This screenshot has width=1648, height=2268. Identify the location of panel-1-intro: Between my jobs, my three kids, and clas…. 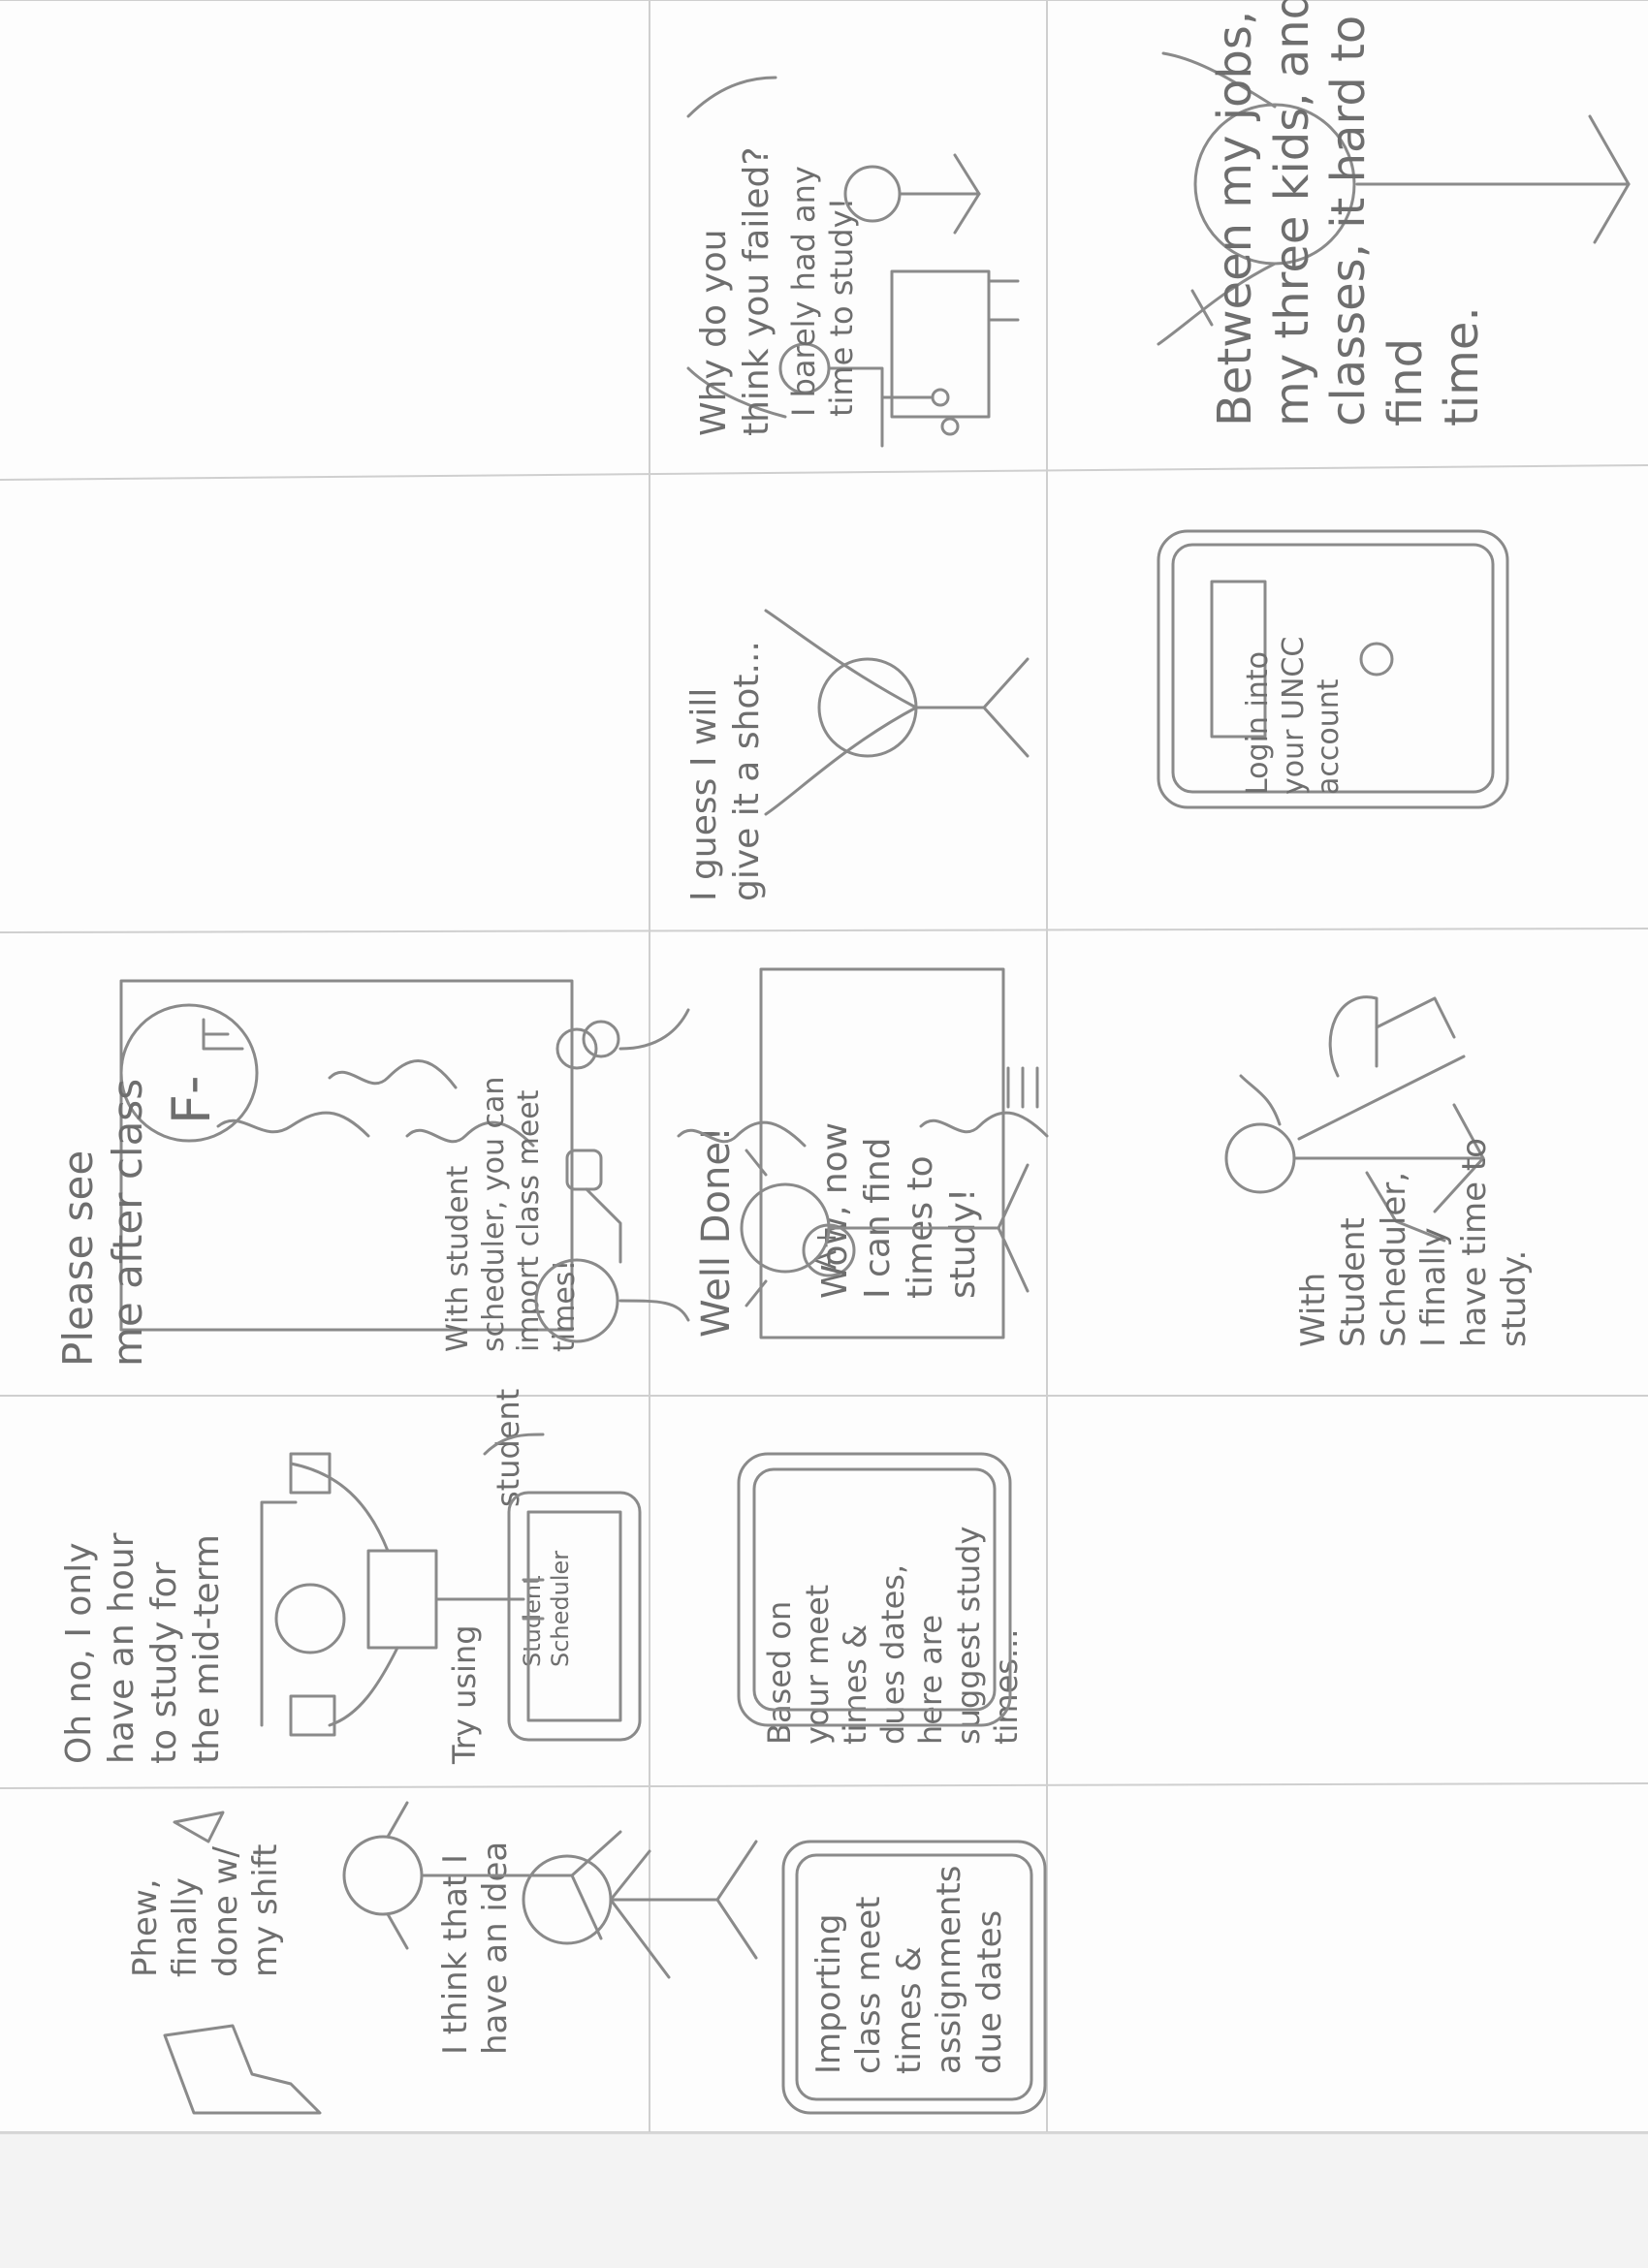
(1347, 238).